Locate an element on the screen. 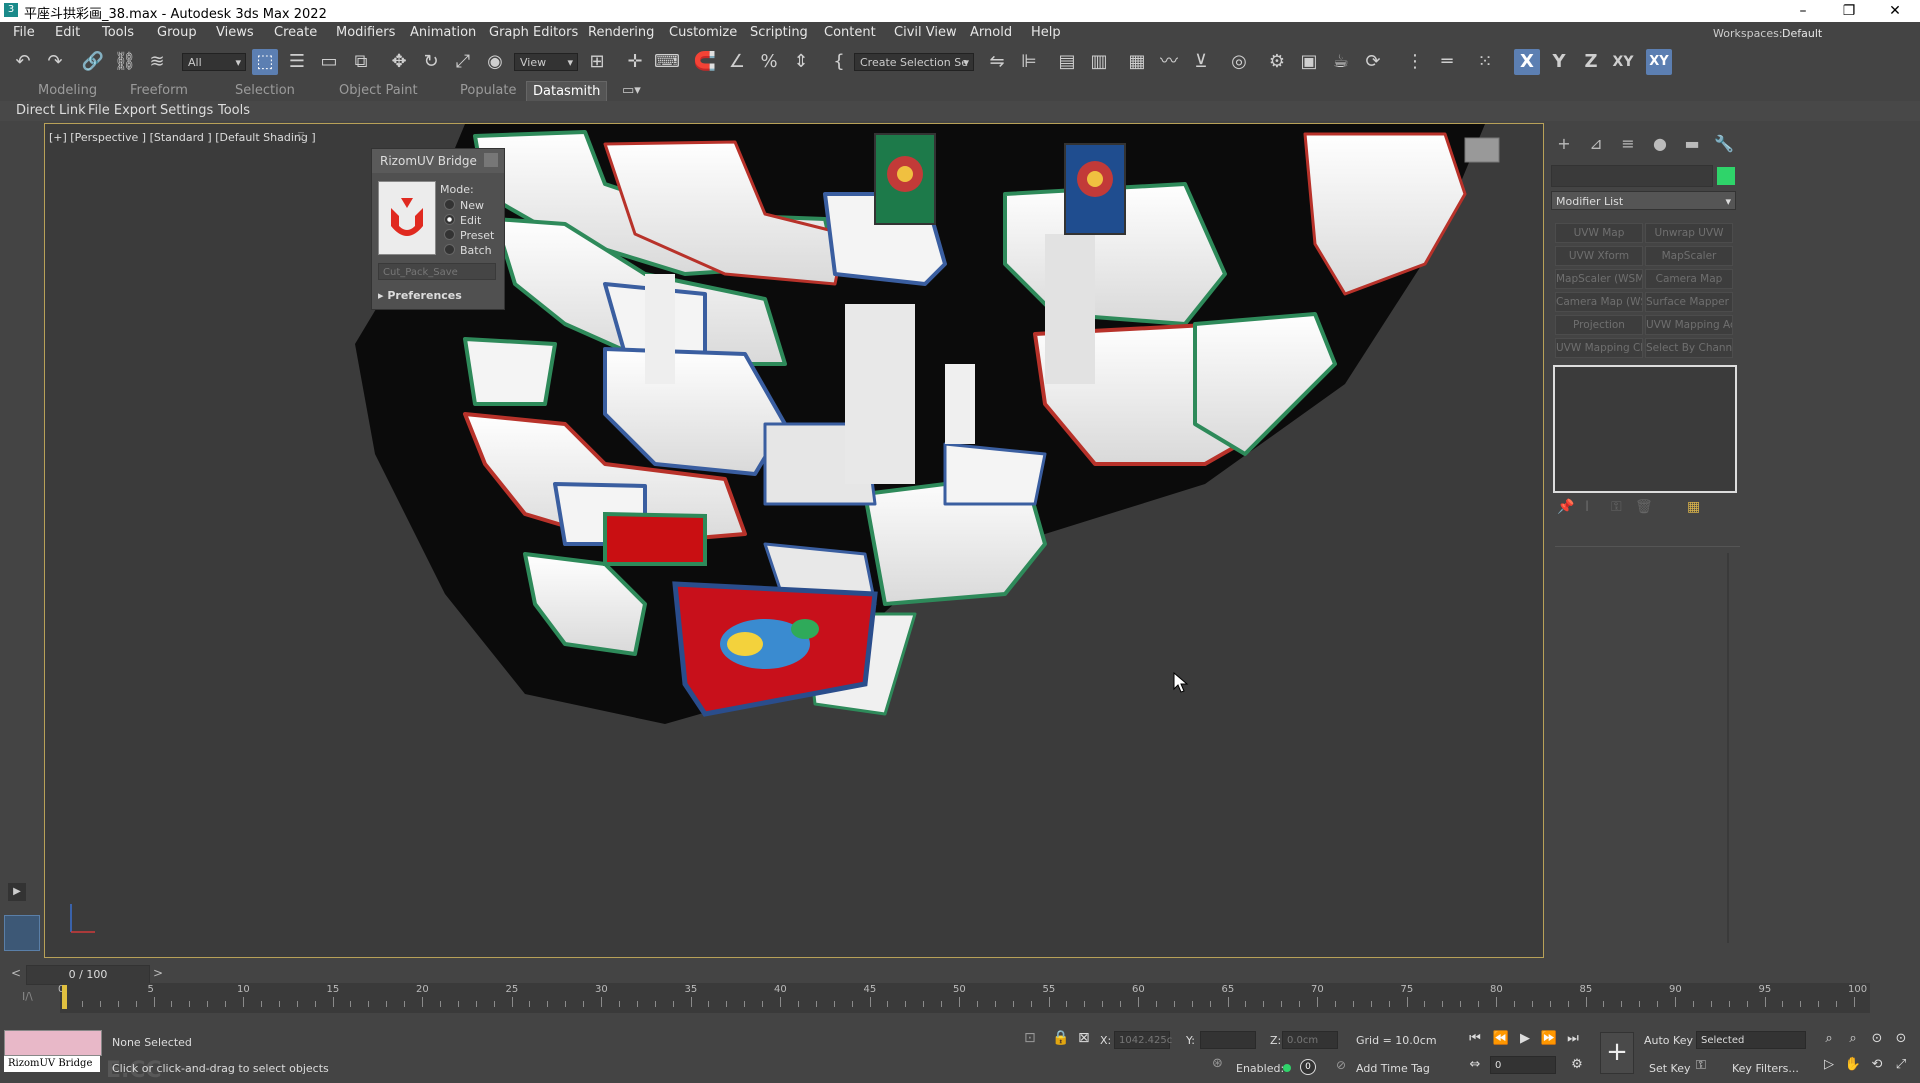 The image size is (1920, 1083). modify-tab-icon: ⊿ is located at coordinates (1596, 144).